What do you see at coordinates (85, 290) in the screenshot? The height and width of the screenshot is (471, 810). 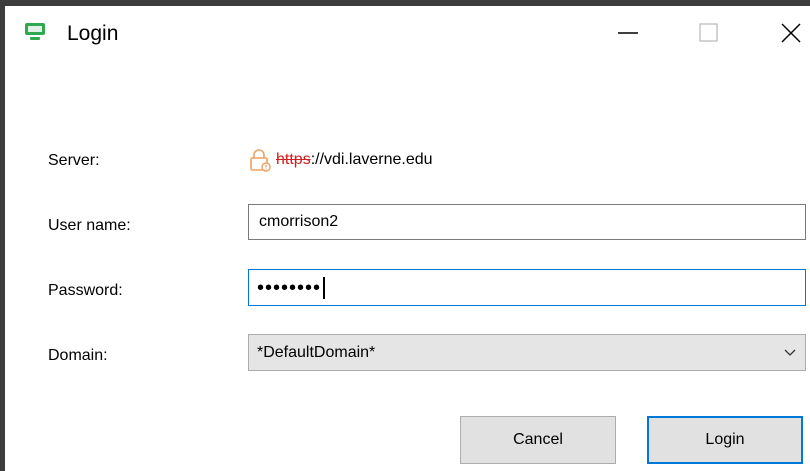 I see `password-label: Password:` at bounding box center [85, 290].